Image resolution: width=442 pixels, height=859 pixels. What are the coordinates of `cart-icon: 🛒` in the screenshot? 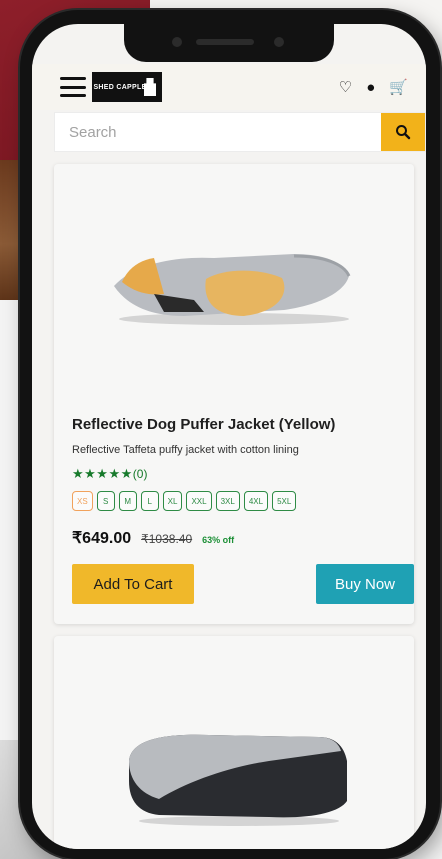 It's located at (398, 87).